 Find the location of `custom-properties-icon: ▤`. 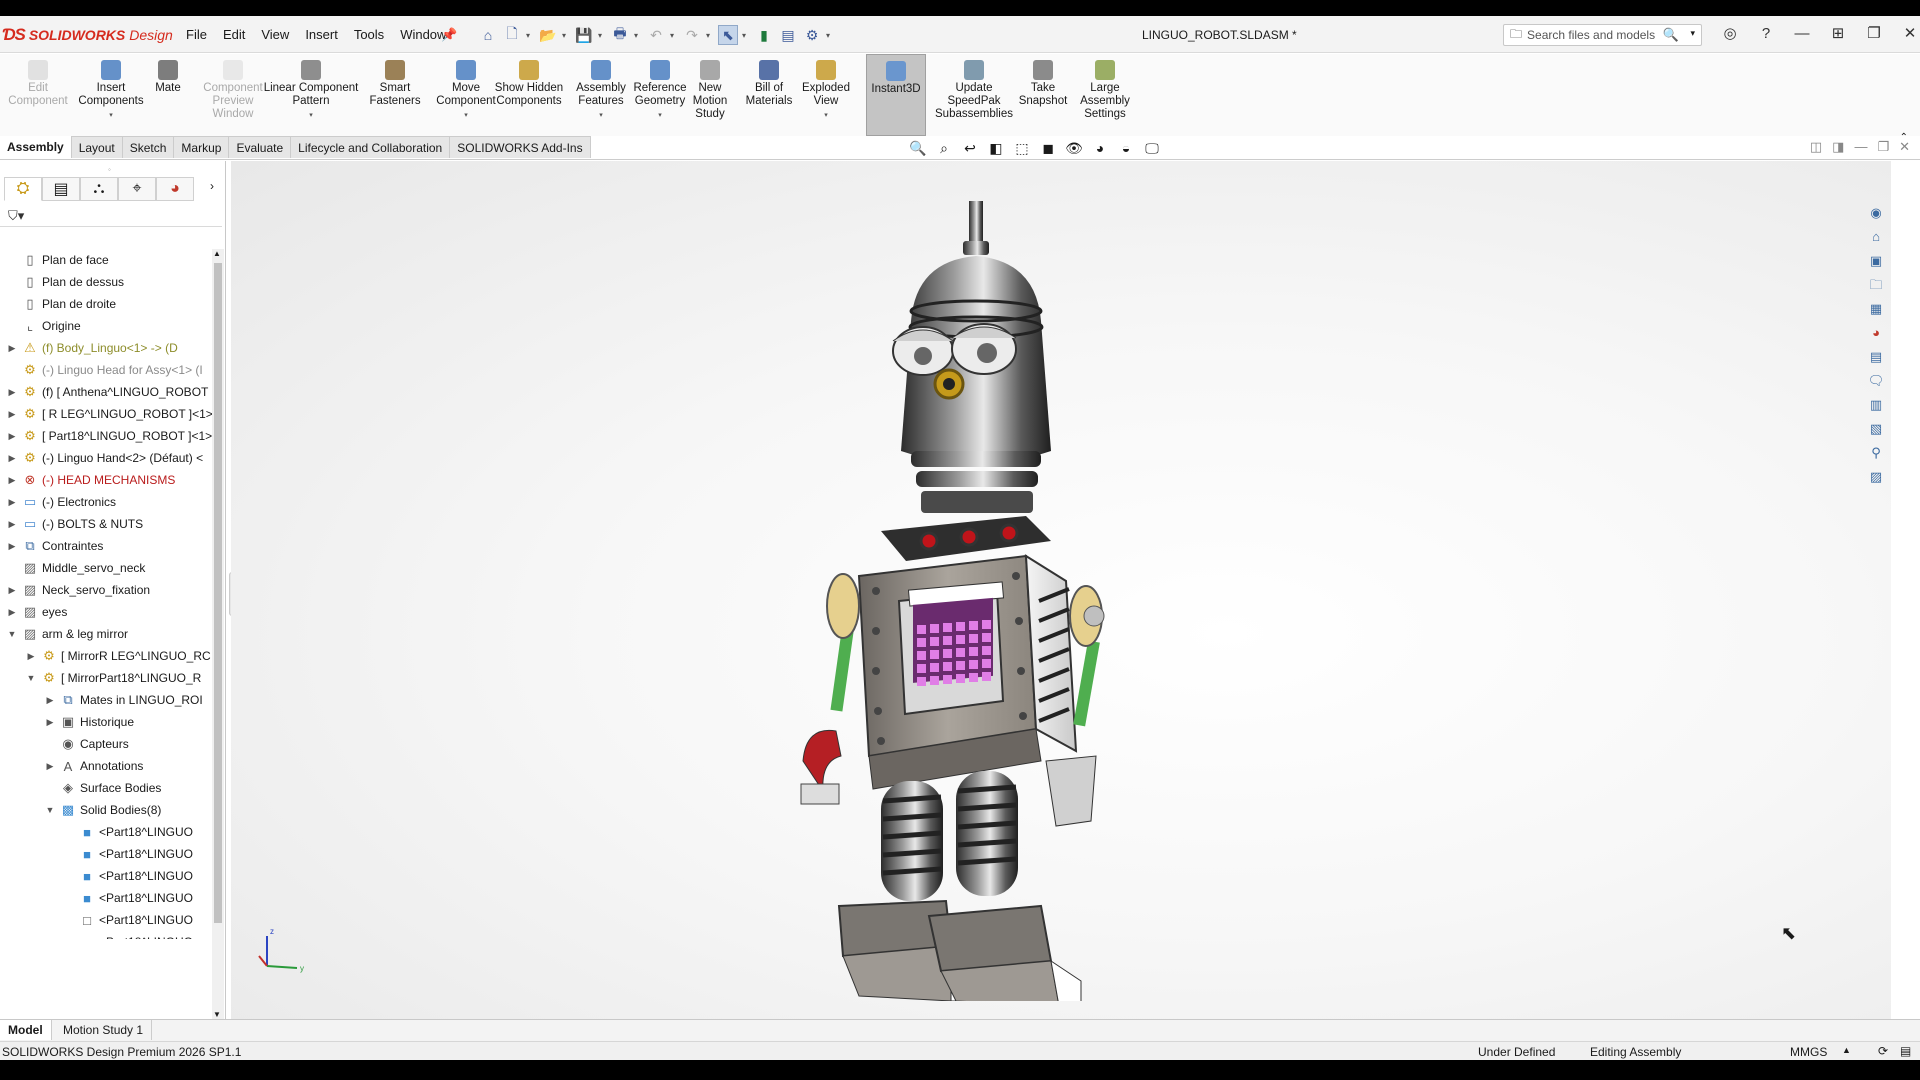

custom-properties-icon: ▤ is located at coordinates (1876, 357).